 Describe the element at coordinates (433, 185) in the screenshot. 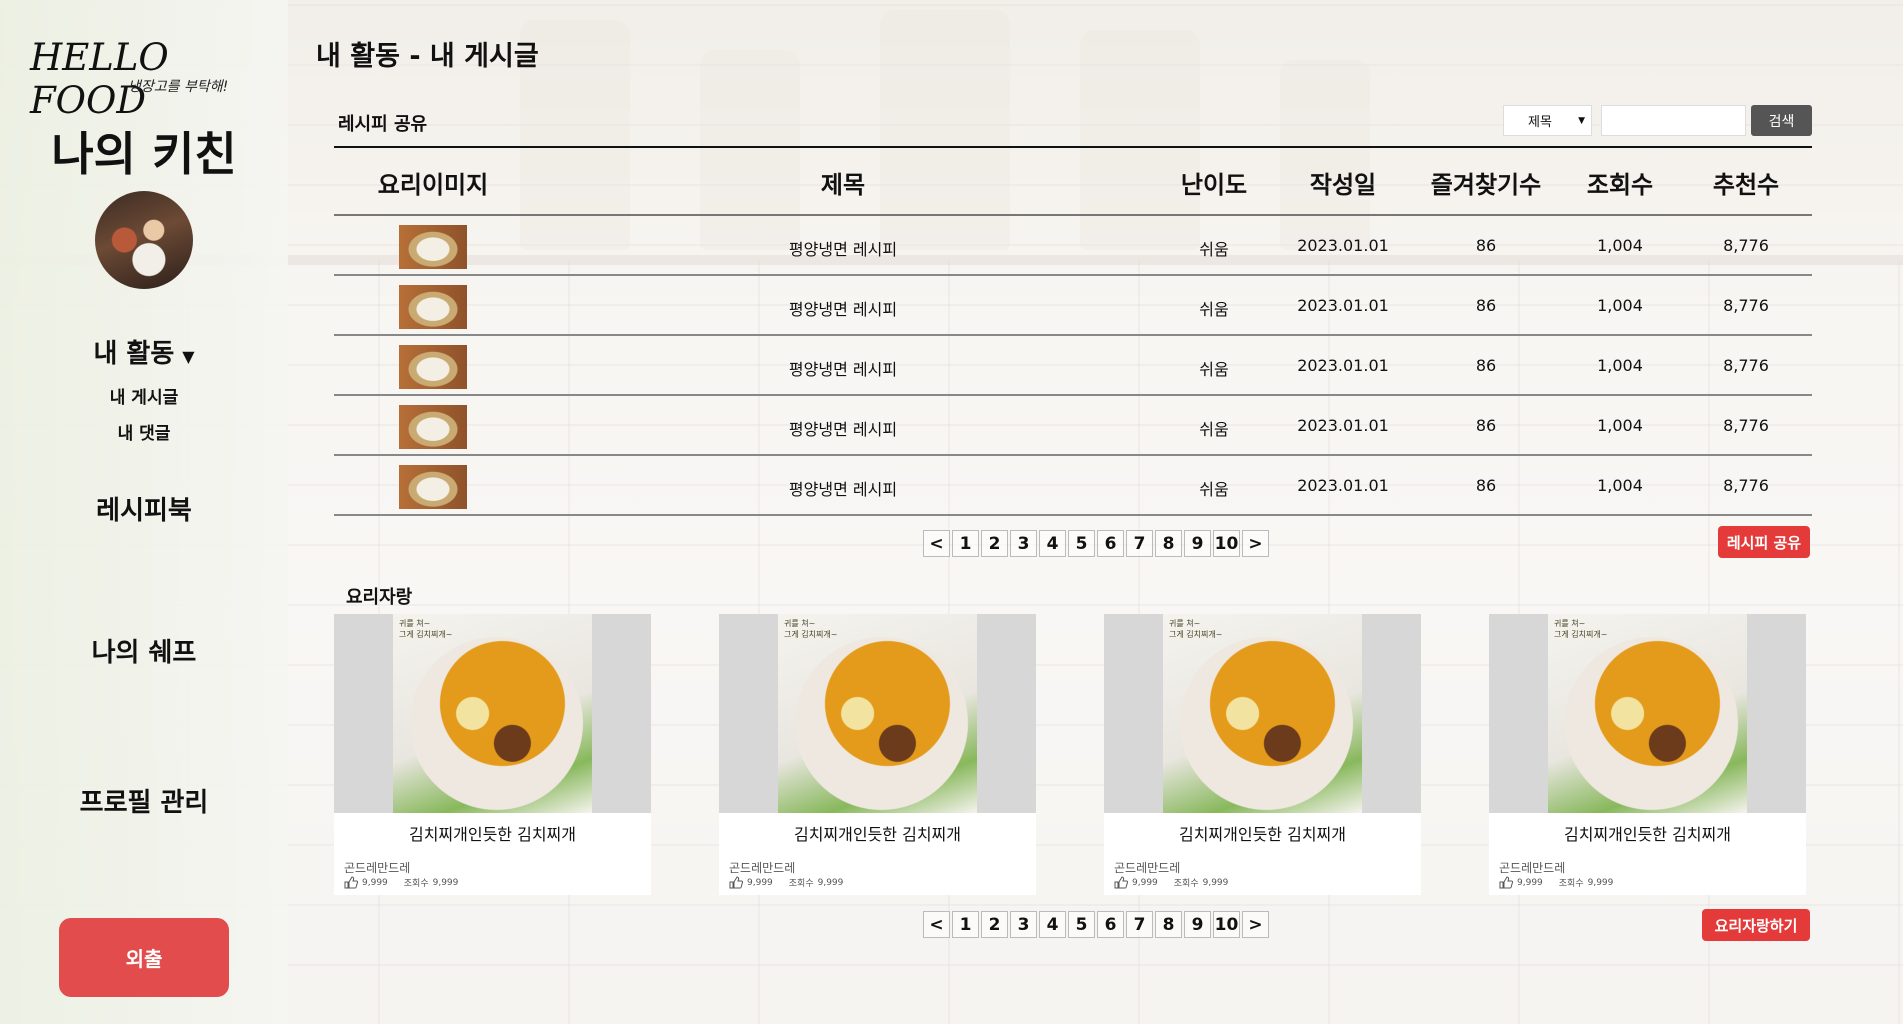

I see `column-header-image: 요리이미지` at that location.